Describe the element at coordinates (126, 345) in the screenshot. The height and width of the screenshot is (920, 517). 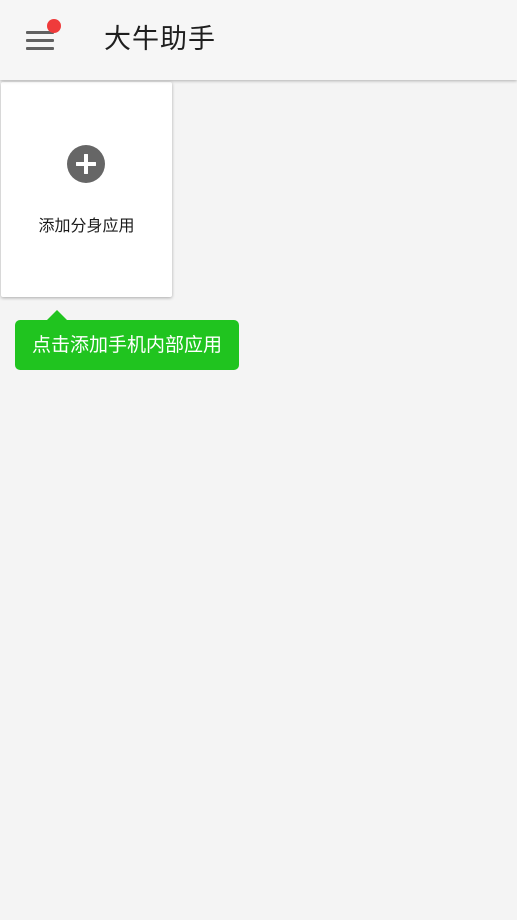
I see `tooltip-text: 点击添加手机内部应用` at that location.